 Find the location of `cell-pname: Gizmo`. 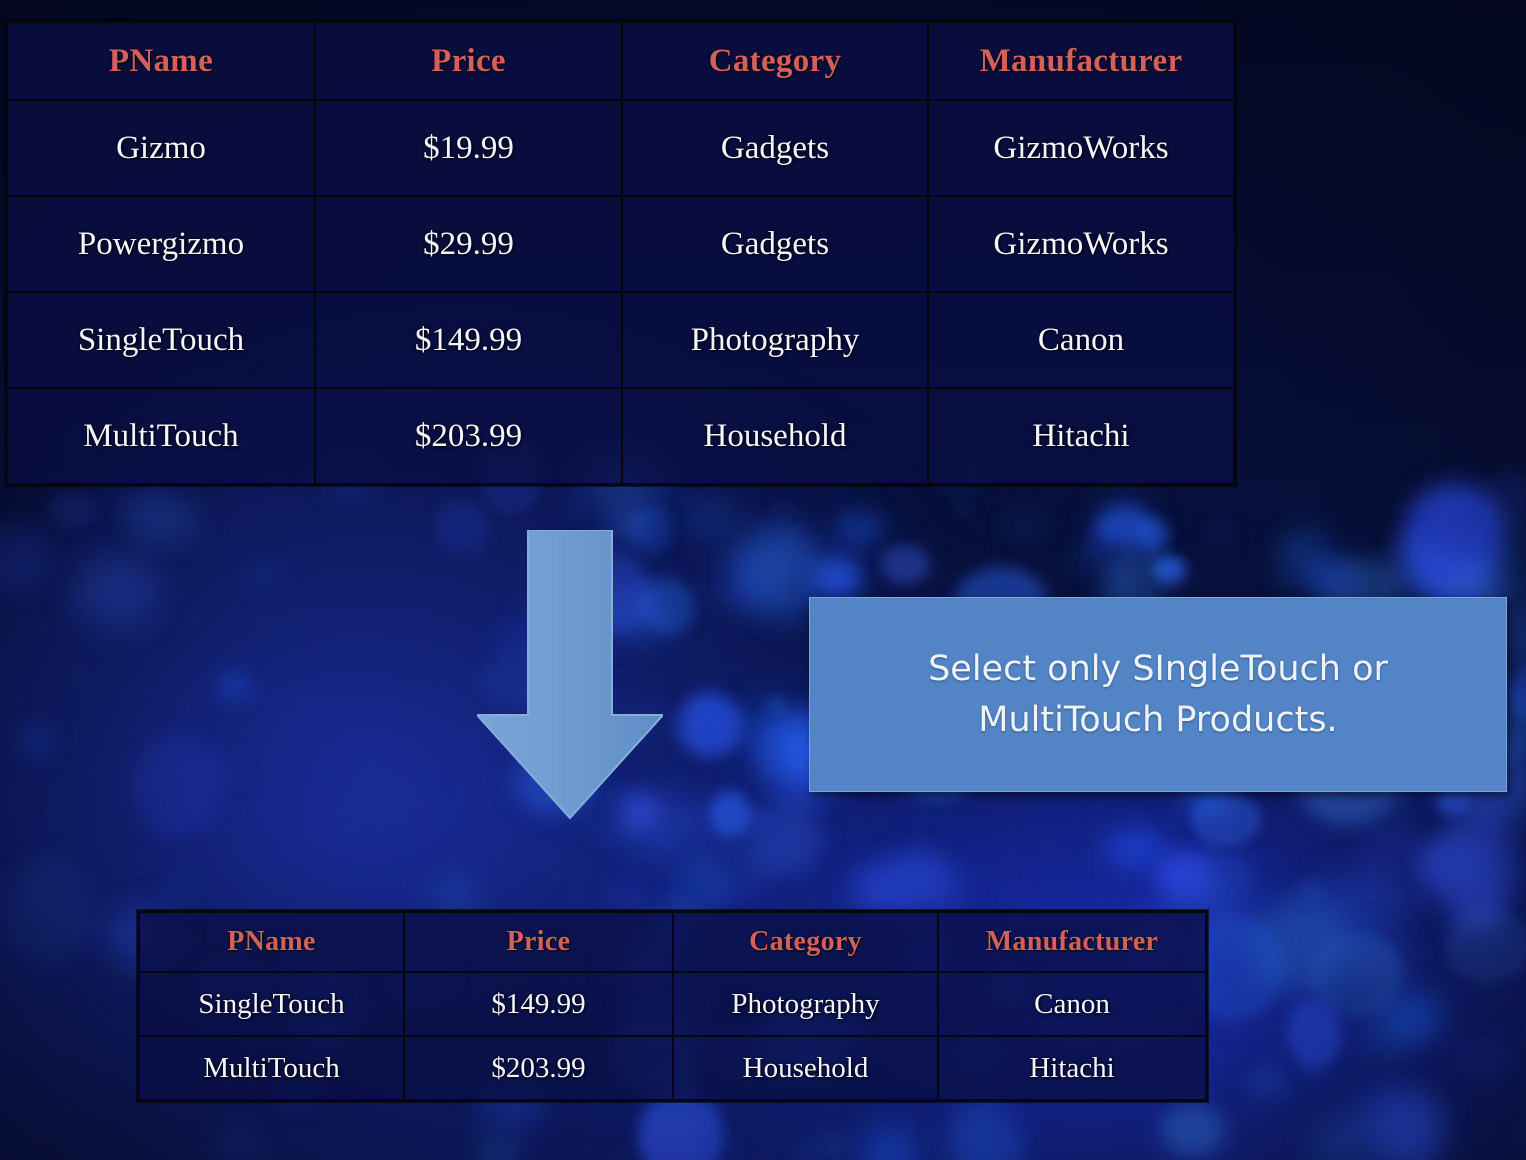

cell-pname: Gizmo is located at coordinates (160, 148).